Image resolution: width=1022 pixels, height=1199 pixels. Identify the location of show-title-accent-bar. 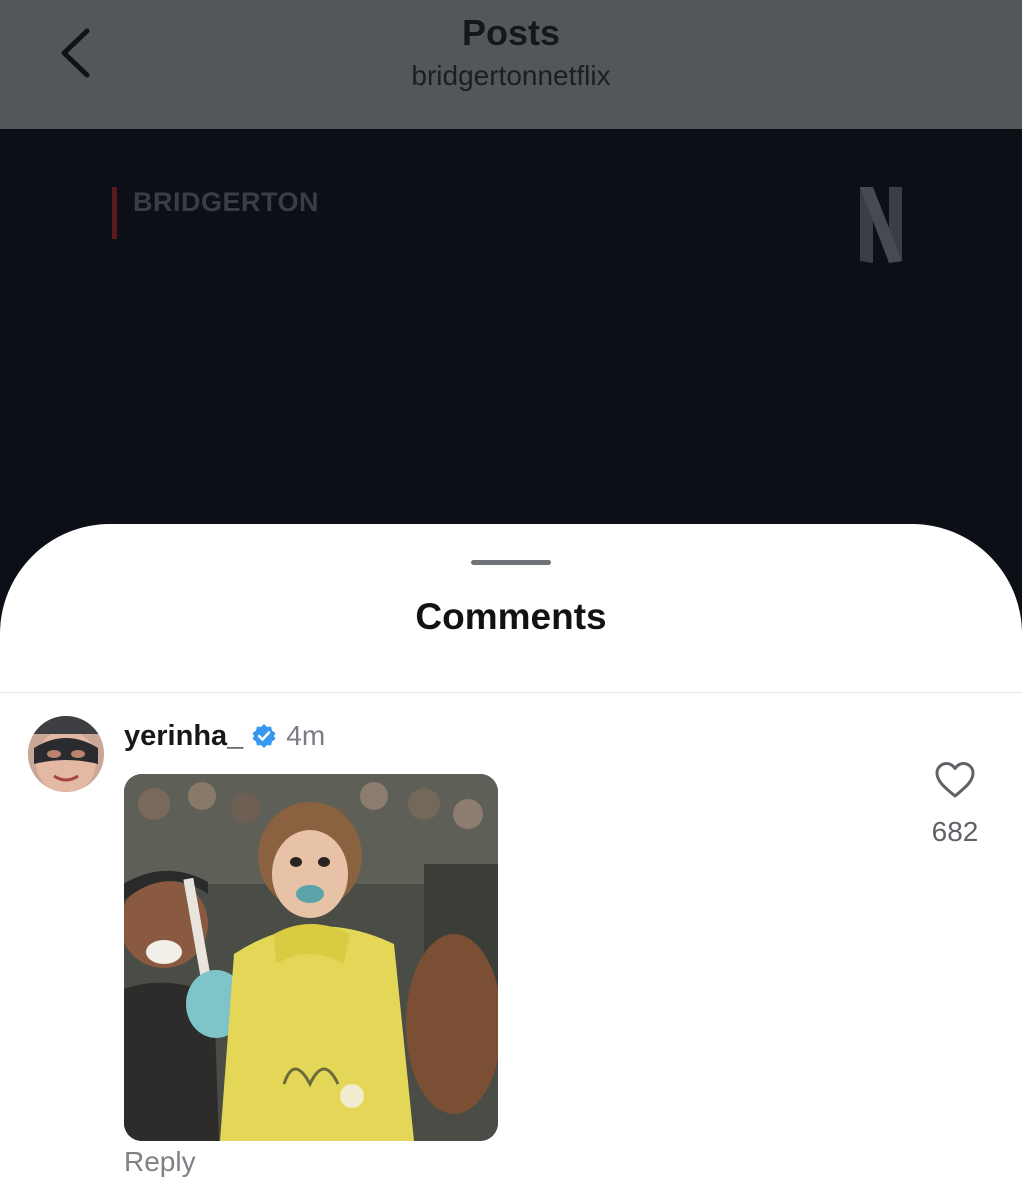
(114, 213).